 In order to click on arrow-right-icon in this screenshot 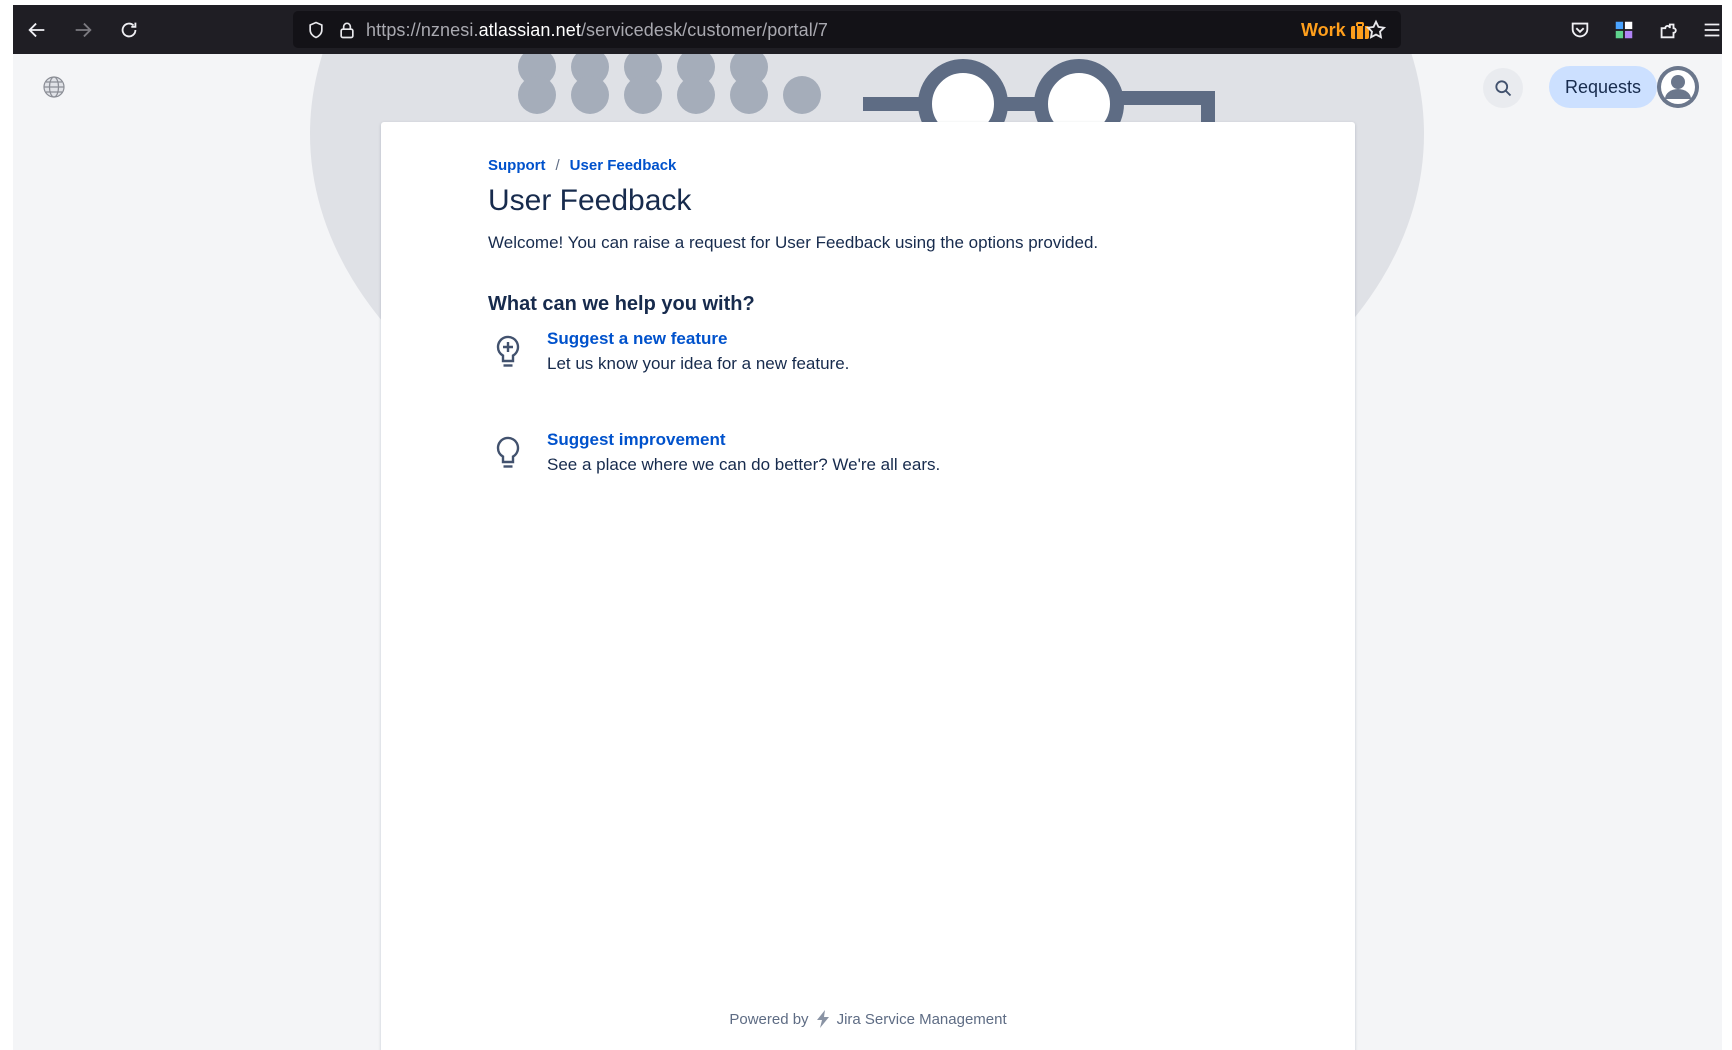, I will do `click(83, 29)`.